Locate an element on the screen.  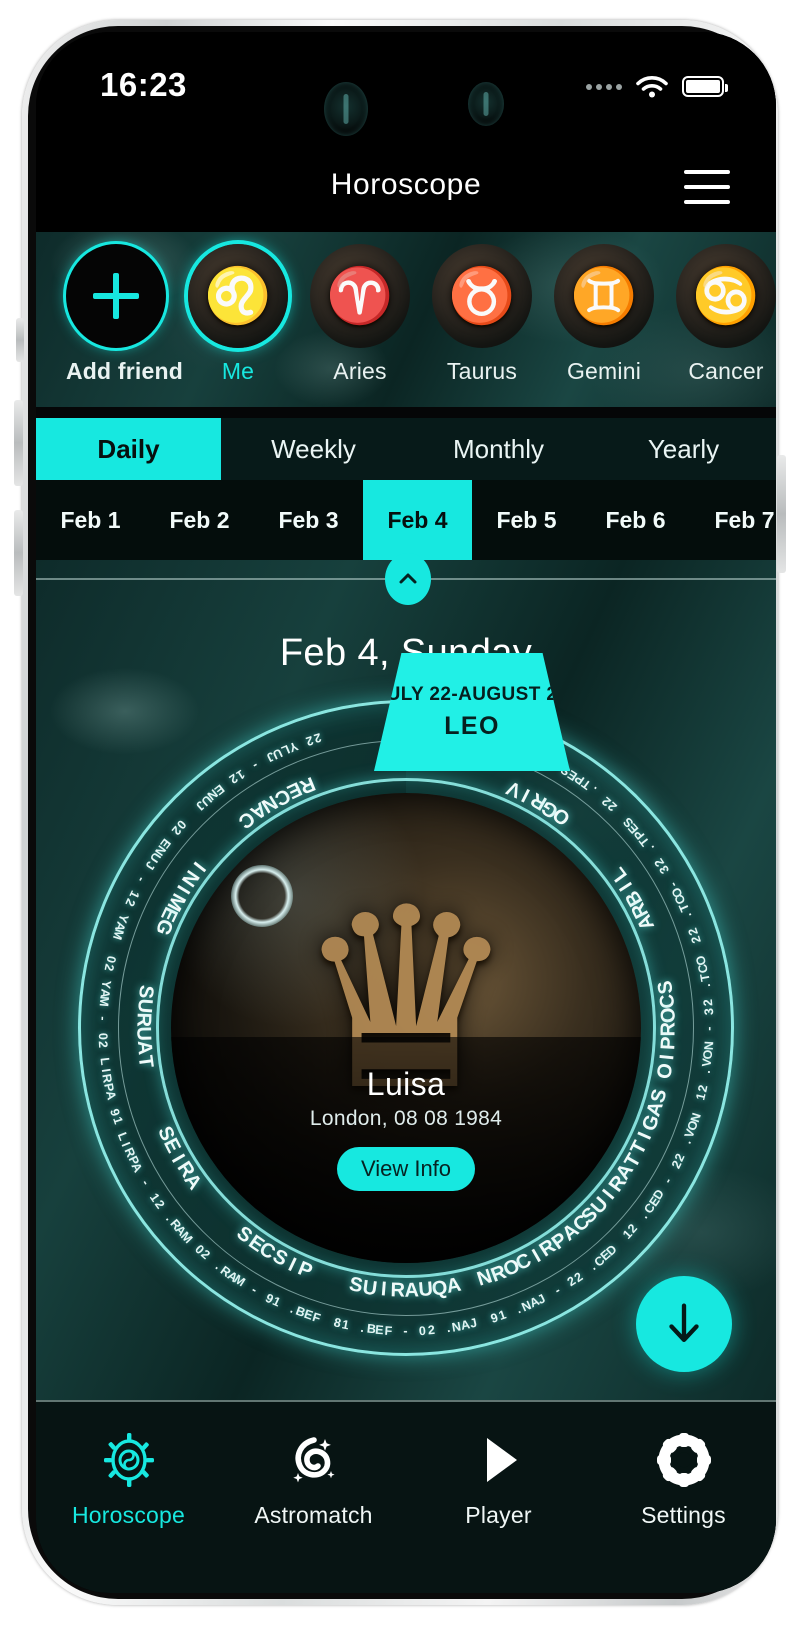
download-fab-button is located at coordinates (684, 1324).